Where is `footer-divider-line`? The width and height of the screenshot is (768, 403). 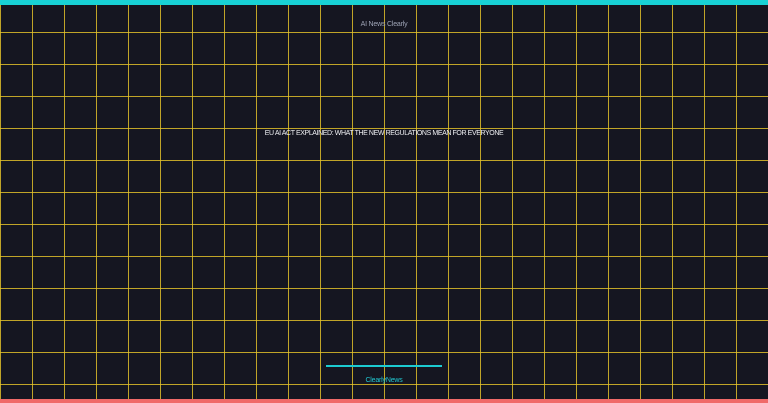
footer-divider-line is located at coordinates (384, 366).